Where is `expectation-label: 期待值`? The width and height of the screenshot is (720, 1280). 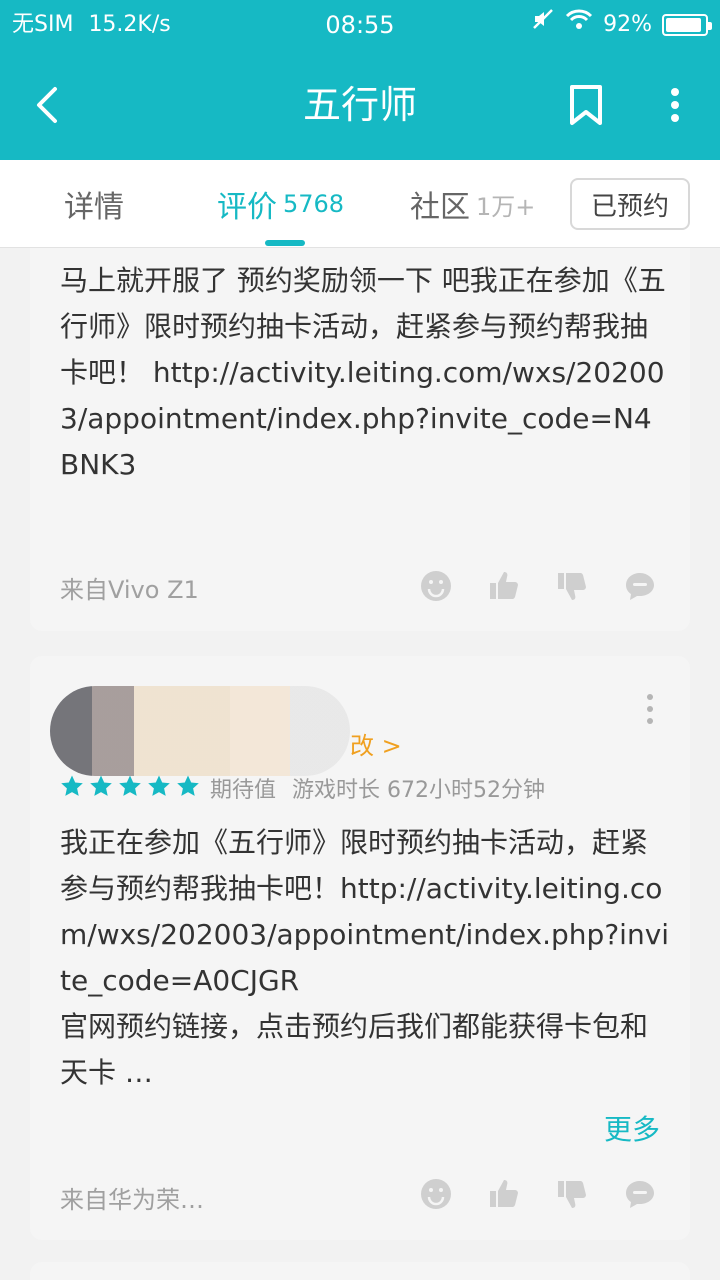 expectation-label: 期待值 is located at coordinates (243, 790).